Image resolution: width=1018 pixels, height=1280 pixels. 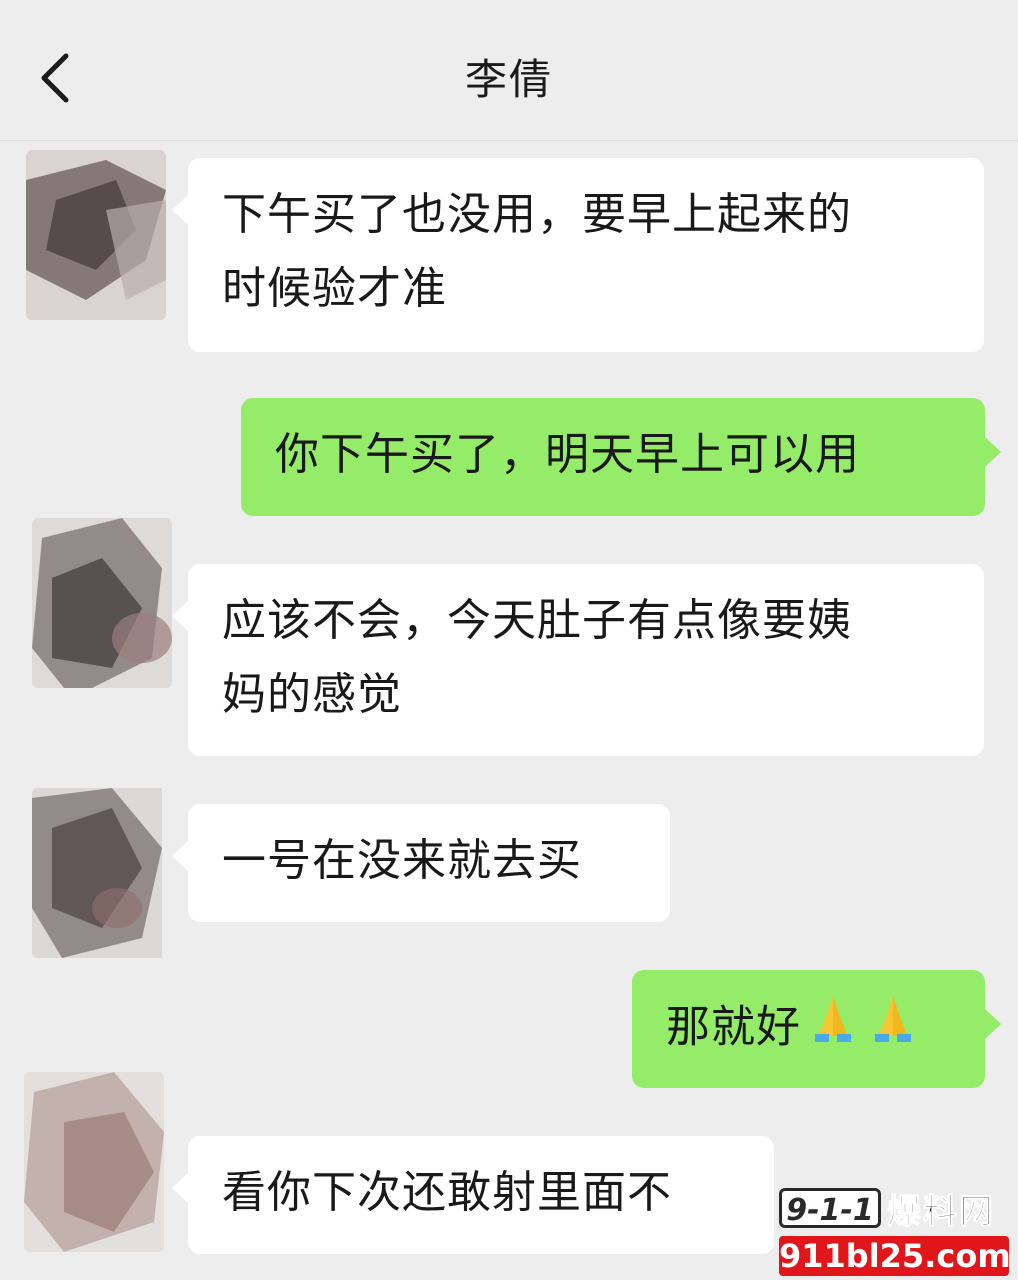 I want to click on message-bubble-outgoing: 那就好, so click(x=816, y=1029).